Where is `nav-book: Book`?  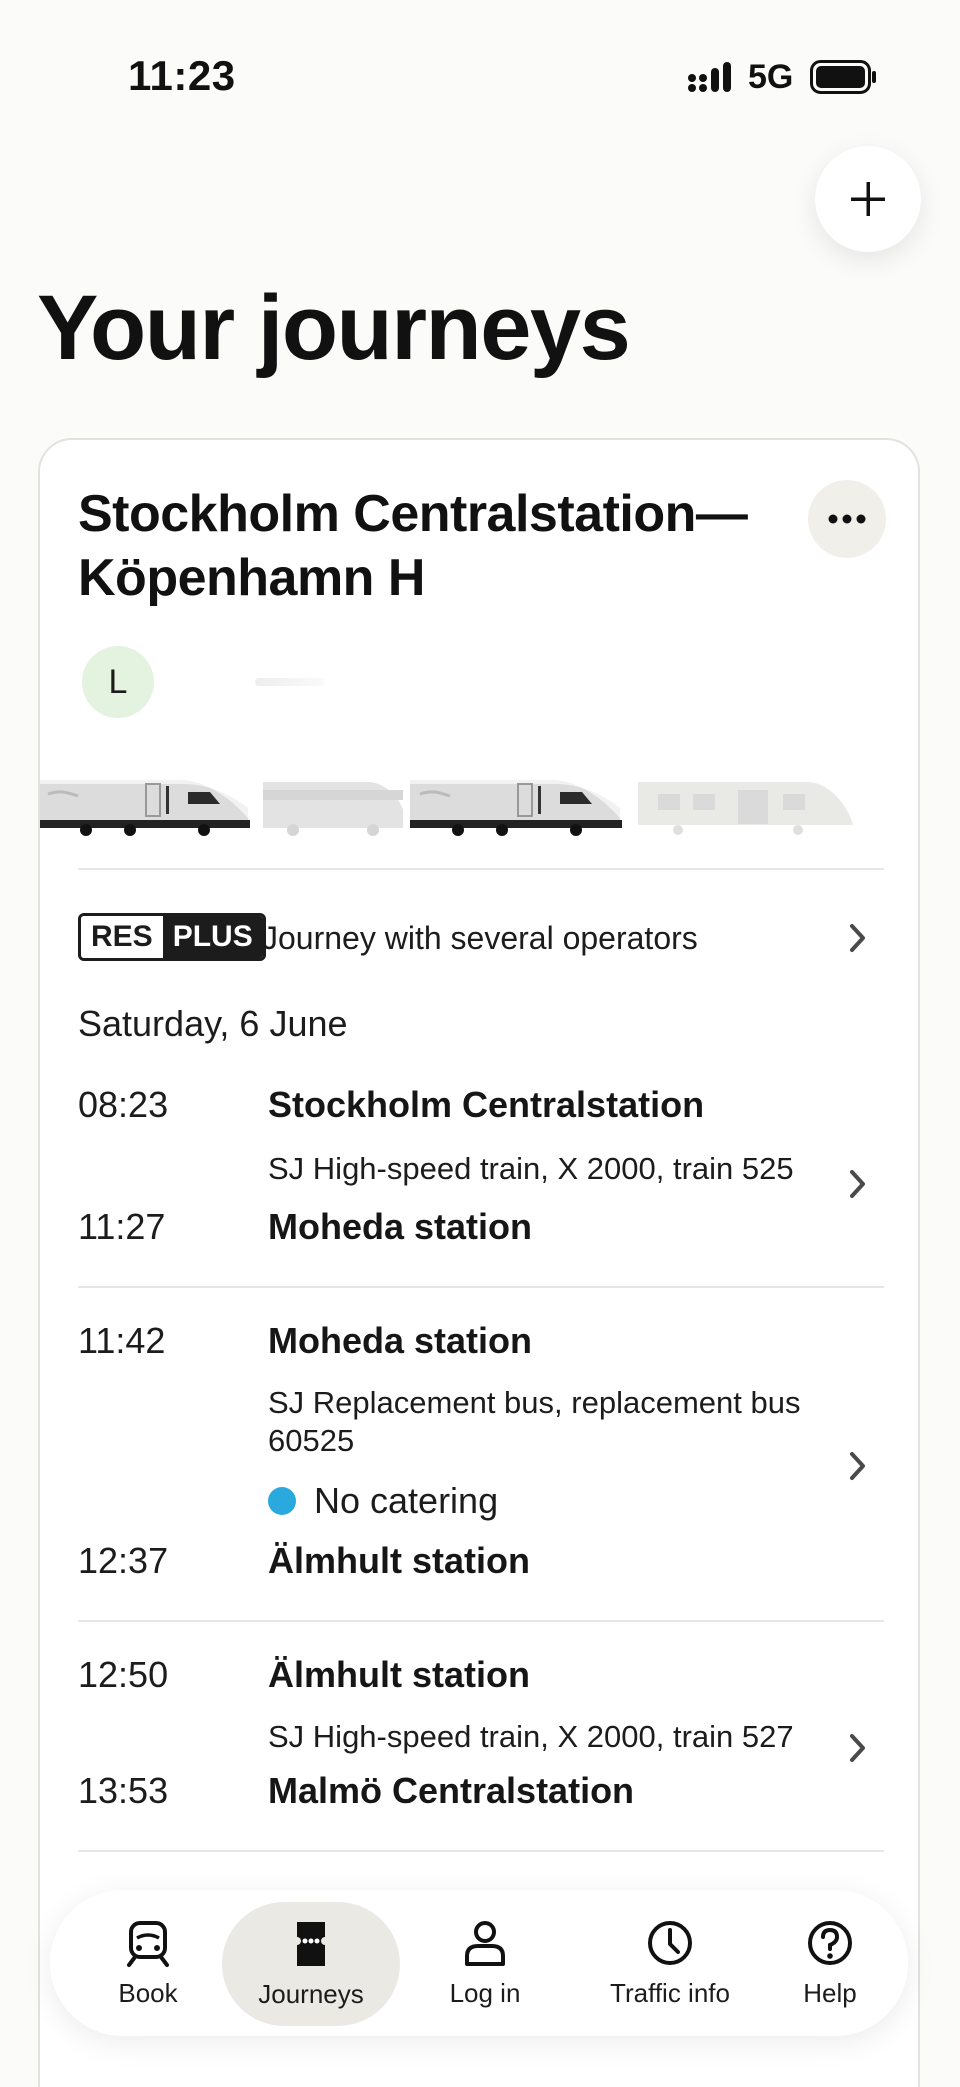 nav-book: Book is located at coordinates (148, 1963).